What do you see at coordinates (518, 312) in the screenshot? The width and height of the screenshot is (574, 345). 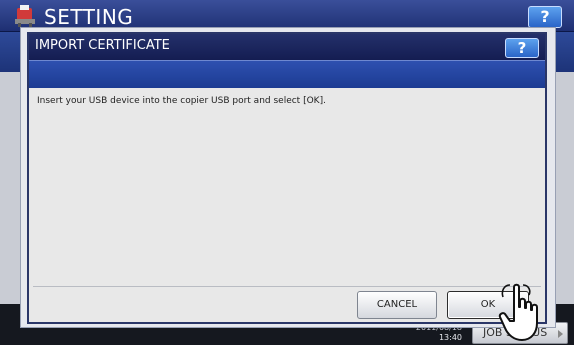 I see `hand-pointer-icon` at bounding box center [518, 312].